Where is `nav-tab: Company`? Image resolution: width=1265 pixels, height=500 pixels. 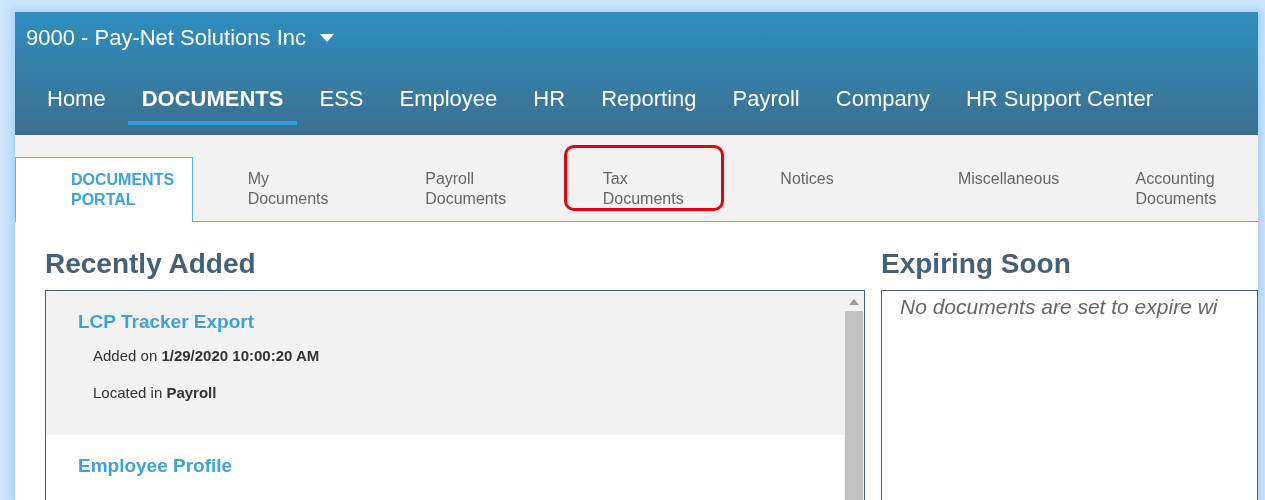
nav-tab: Company is located at coordinates (882, 101).